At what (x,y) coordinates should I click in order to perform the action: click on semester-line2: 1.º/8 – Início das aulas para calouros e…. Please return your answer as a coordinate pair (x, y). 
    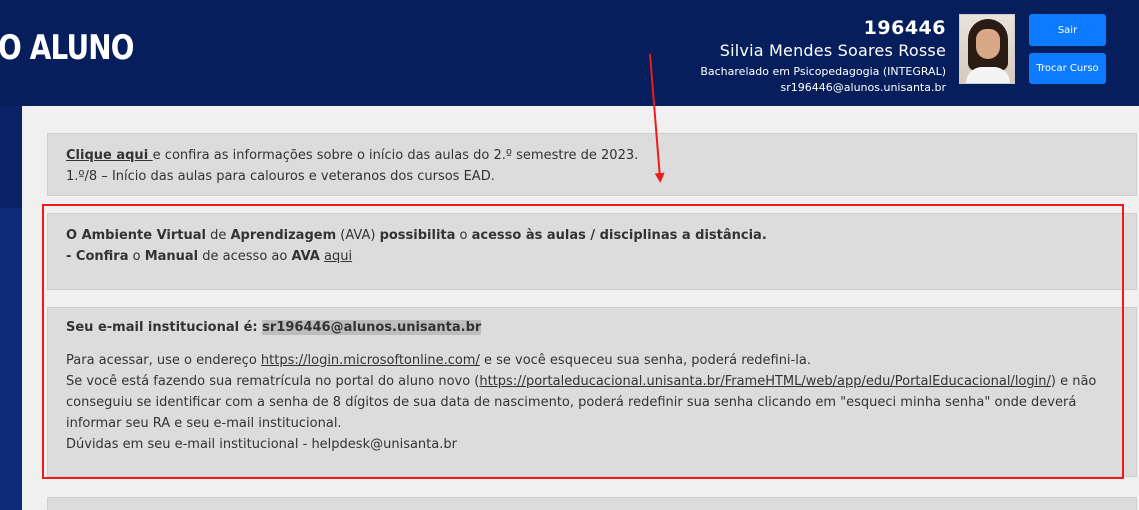
    Looking at the image, I should click on (280, 176).